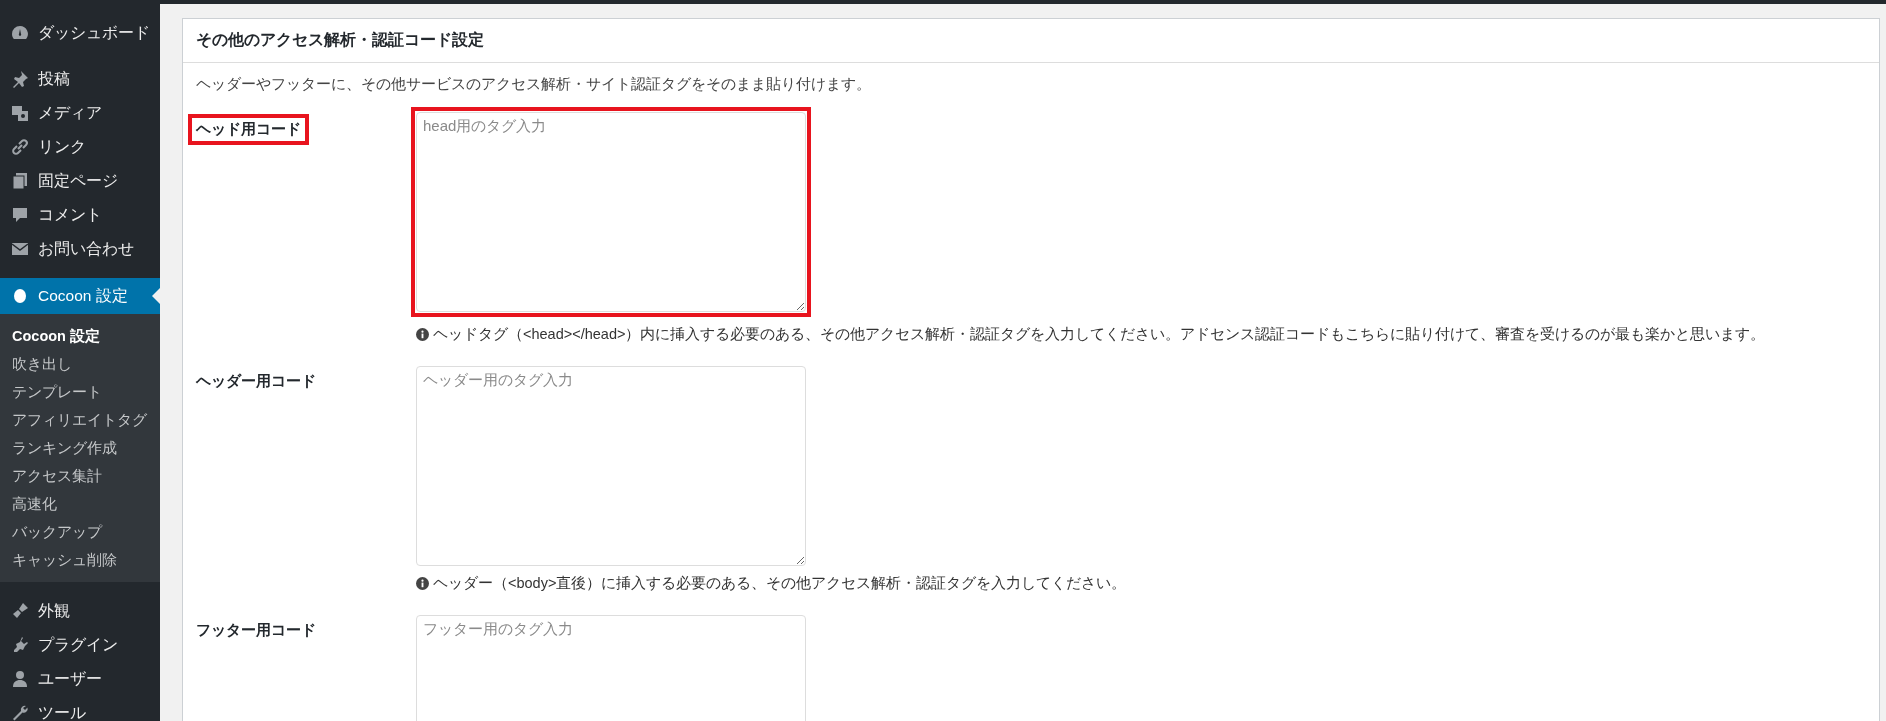 Image resolution: width=1886 pixels, height=721 pixels. I want to click on submenu-item: キャッシュ削除, so click(80, 560).